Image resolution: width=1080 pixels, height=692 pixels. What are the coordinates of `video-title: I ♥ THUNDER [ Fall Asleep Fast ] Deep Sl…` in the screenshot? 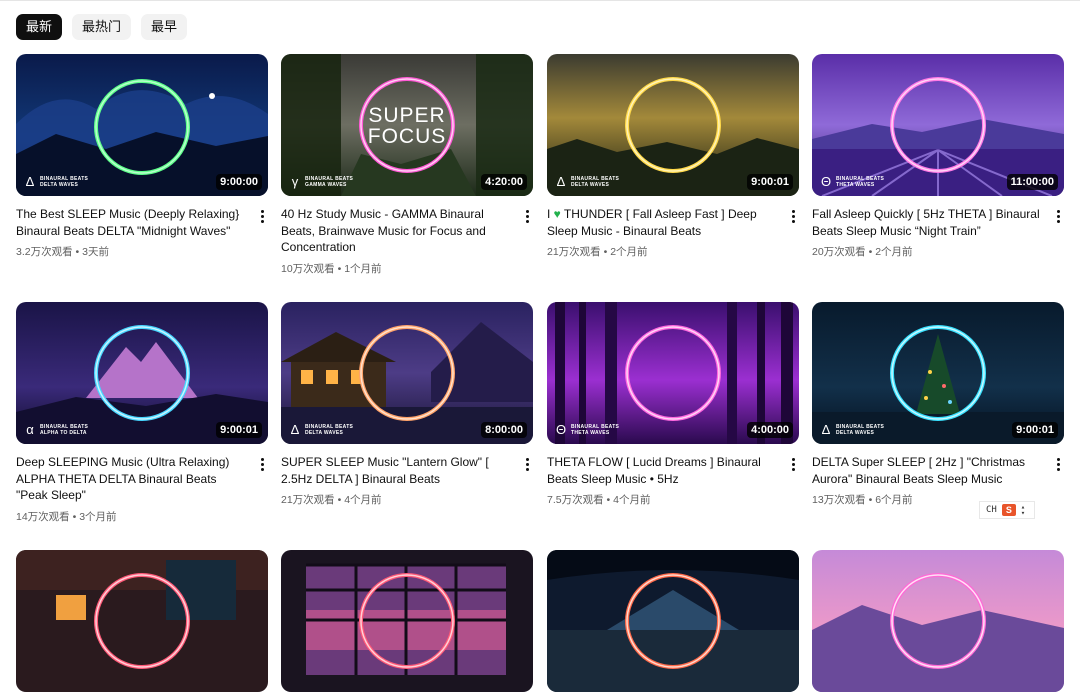 It's located at (661, 222).